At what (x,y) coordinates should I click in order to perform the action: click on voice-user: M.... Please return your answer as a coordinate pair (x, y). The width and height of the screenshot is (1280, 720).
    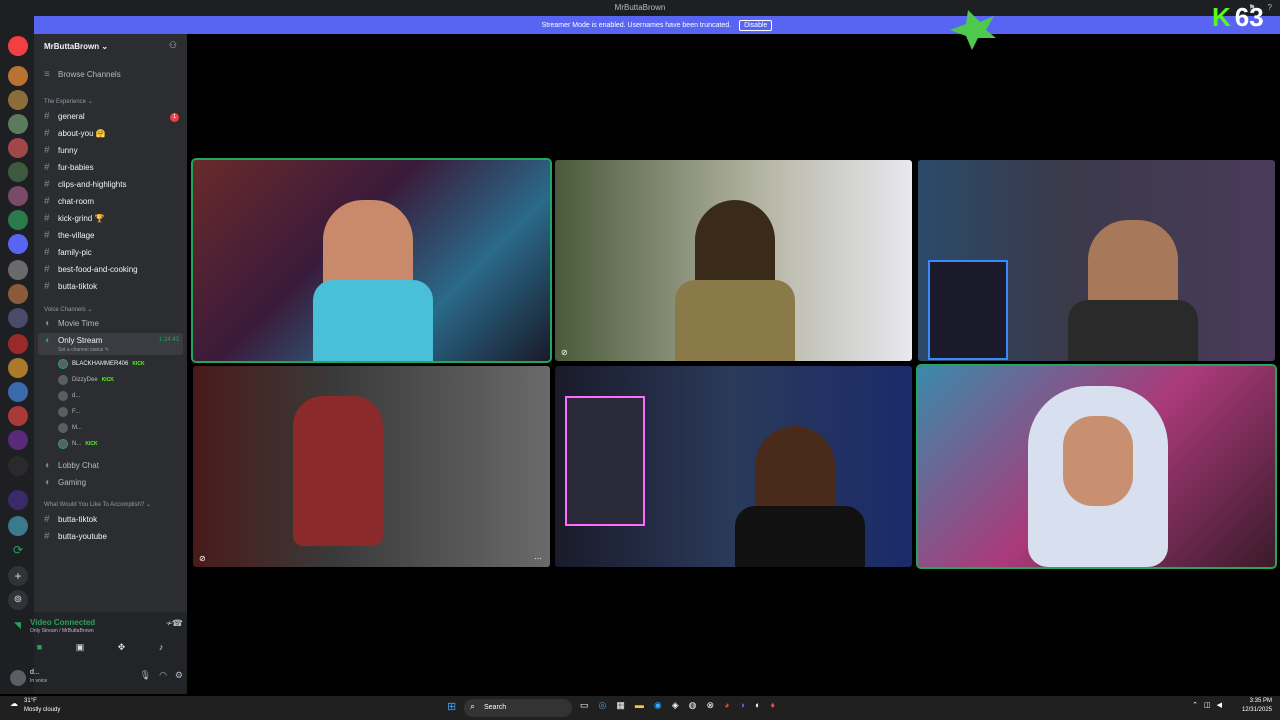
    Looking at the image, I should click on (70, 428).